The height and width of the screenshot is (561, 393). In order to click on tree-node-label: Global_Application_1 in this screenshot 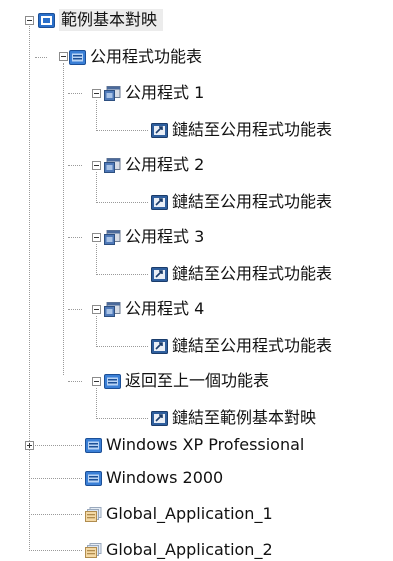, I will do `click(189, 513)`.